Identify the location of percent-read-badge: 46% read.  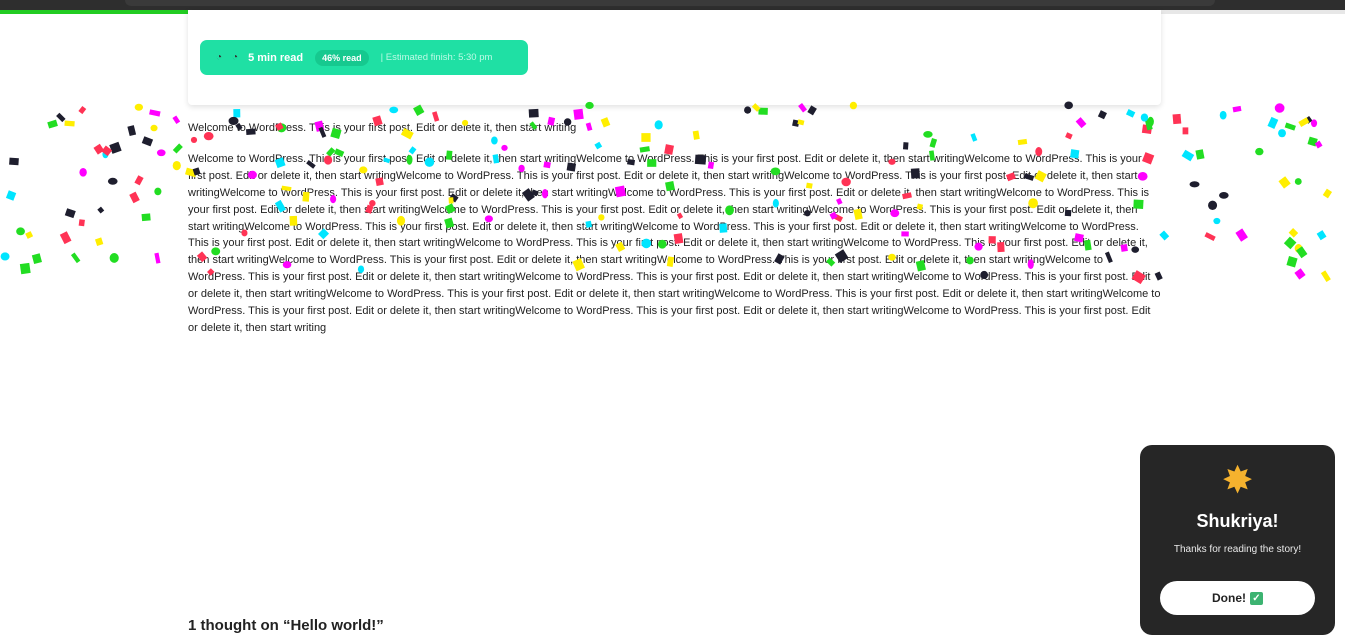
(342, 57).